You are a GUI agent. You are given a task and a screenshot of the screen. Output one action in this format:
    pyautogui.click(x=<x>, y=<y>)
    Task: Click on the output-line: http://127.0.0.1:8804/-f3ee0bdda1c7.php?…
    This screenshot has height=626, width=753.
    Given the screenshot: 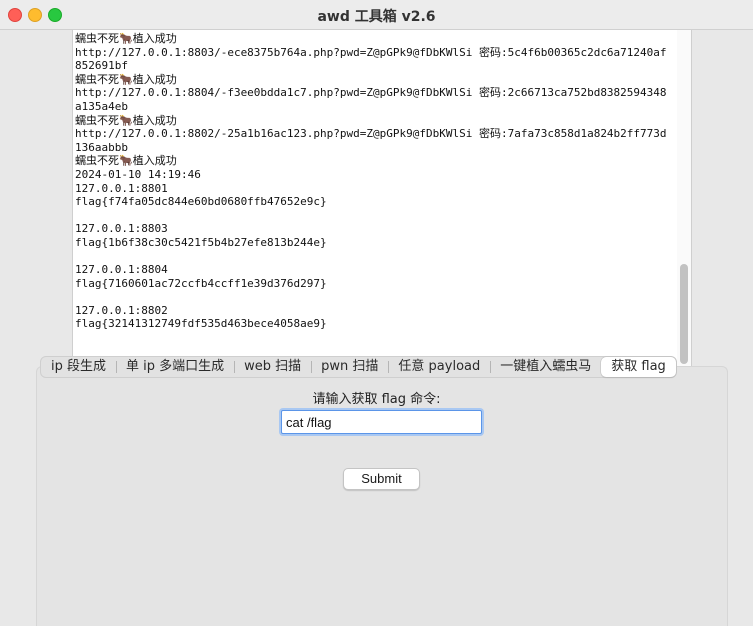 What is the action you would take?
    pyautogui.click(x=371, y=99)
    